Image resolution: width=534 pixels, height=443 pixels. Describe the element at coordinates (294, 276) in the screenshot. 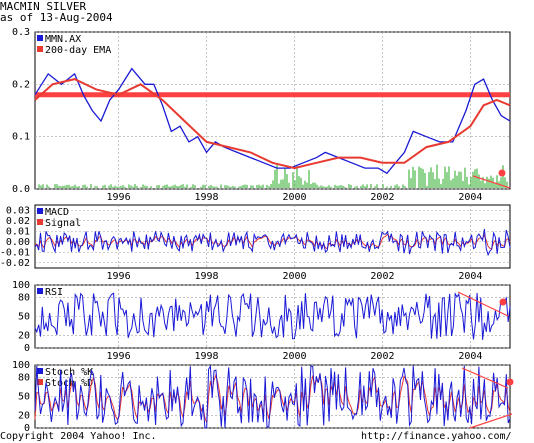

I see `macd-x-tick-label: 2000` at that location.